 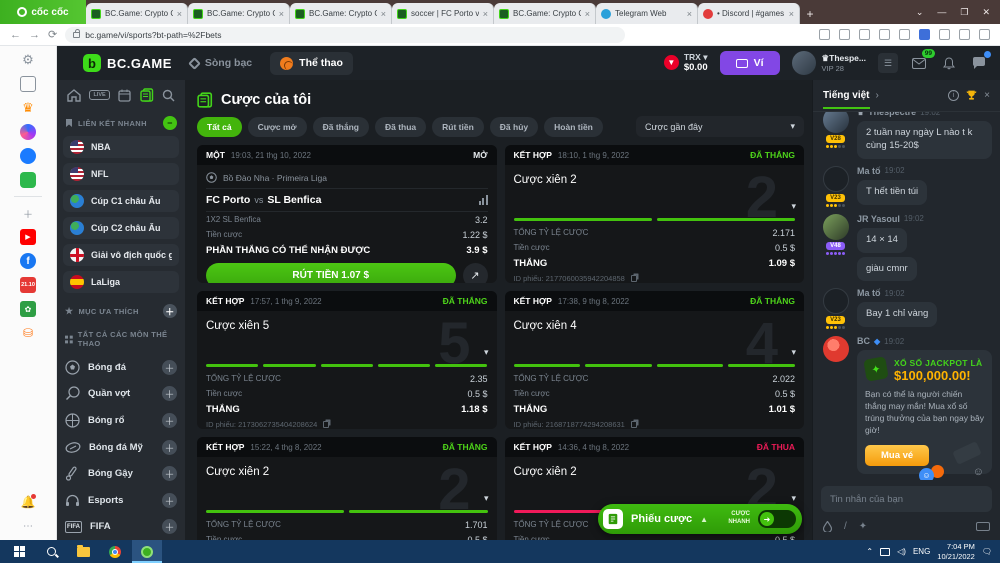 What do you see at coordinates (28, 309) in the screenshot?
I see `promo-tile-icon: ✿` at bounding box center [28, 309].